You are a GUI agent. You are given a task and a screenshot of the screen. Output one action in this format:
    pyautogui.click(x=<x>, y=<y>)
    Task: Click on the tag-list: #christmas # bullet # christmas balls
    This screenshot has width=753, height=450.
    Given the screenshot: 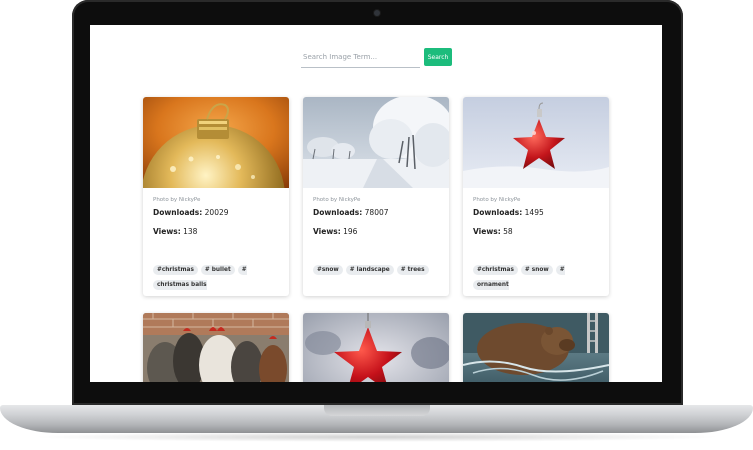 What is the action you would take?
    pyautogui.click(x=216, y=275)
    